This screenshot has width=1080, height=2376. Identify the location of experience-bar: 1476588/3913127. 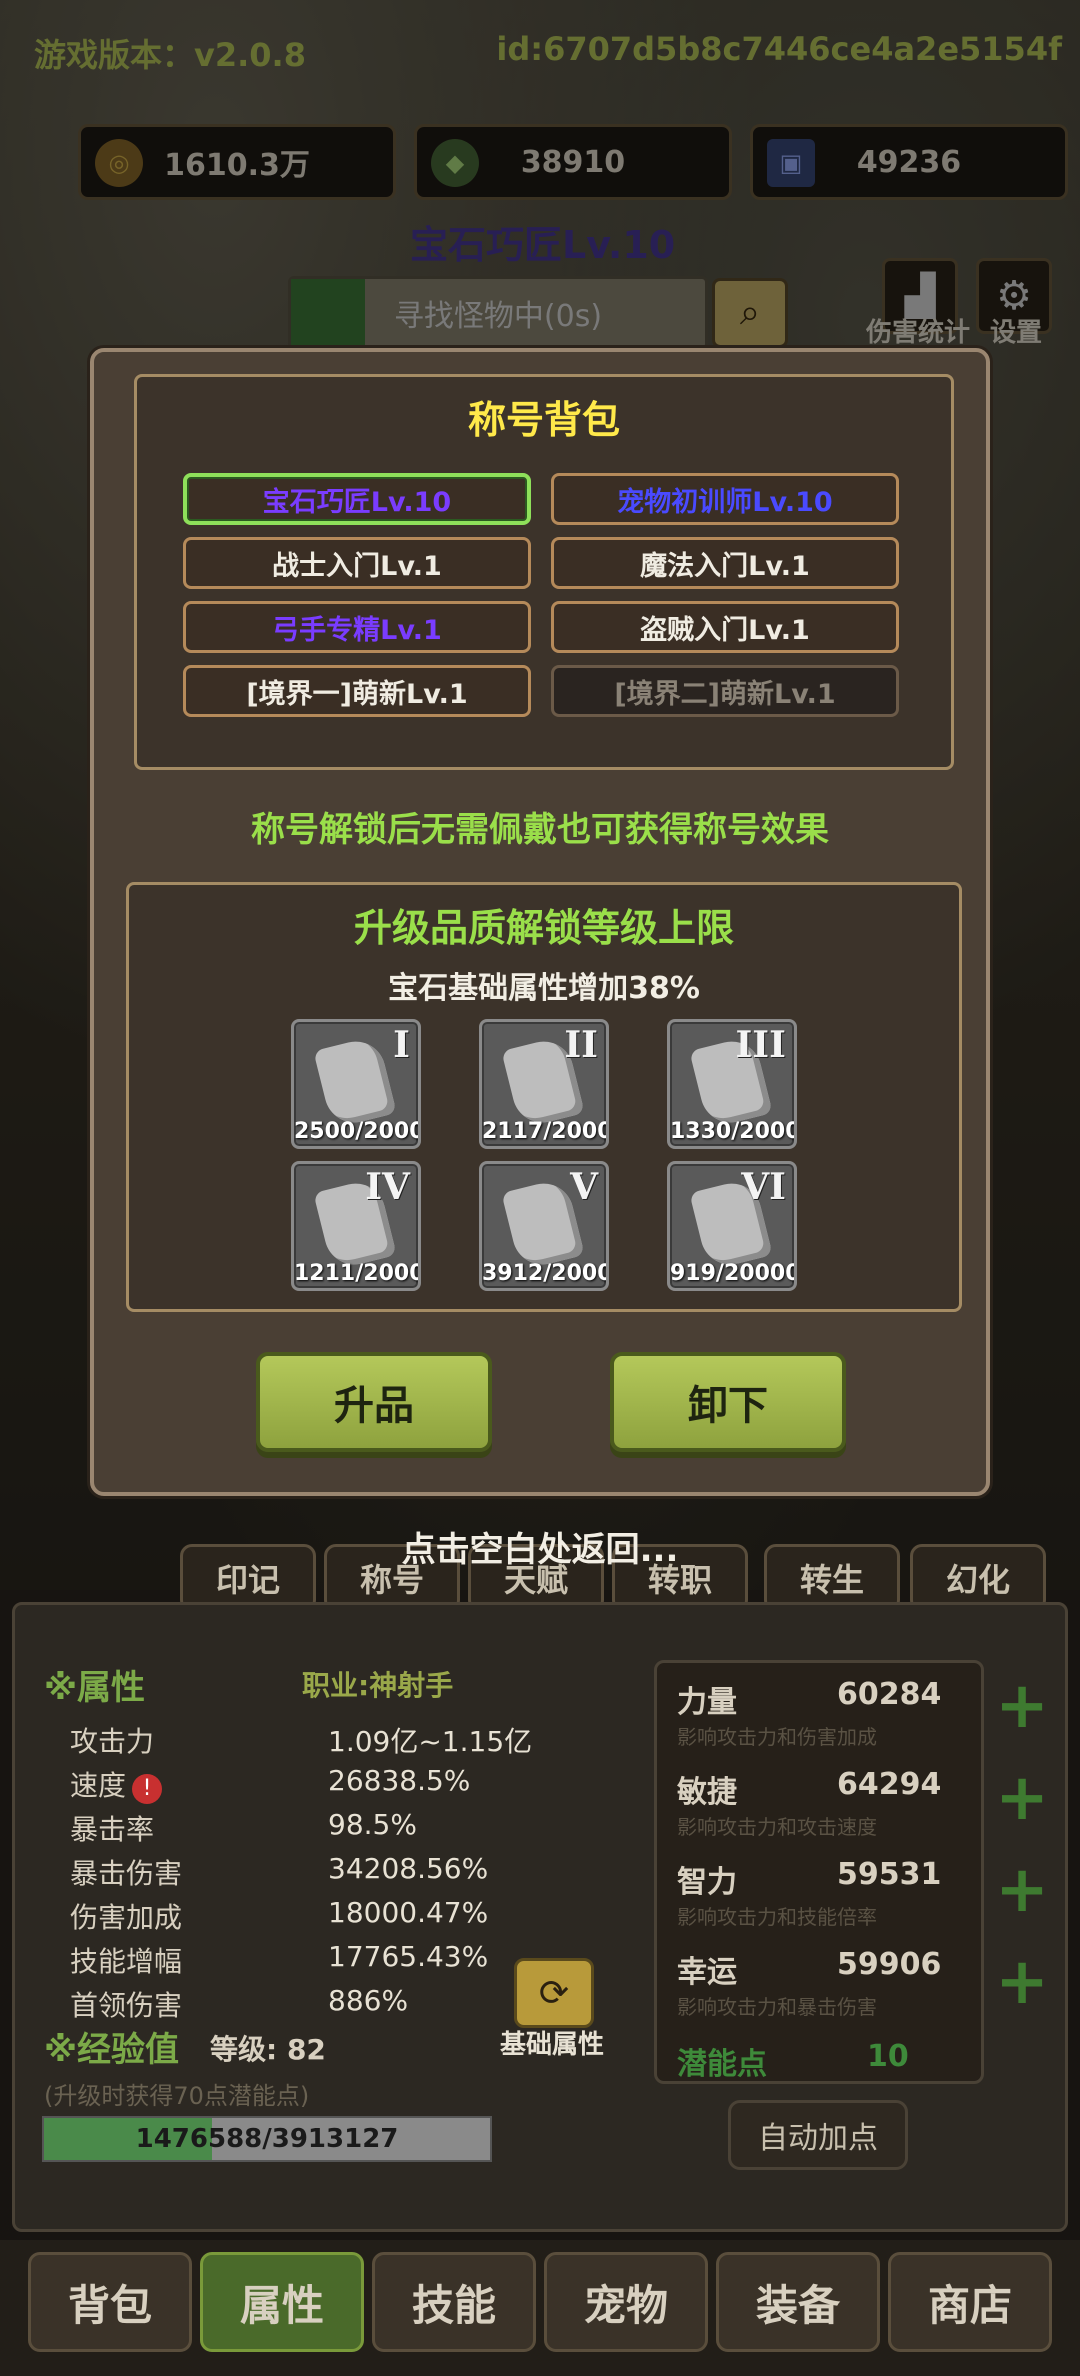
(267, 2139).